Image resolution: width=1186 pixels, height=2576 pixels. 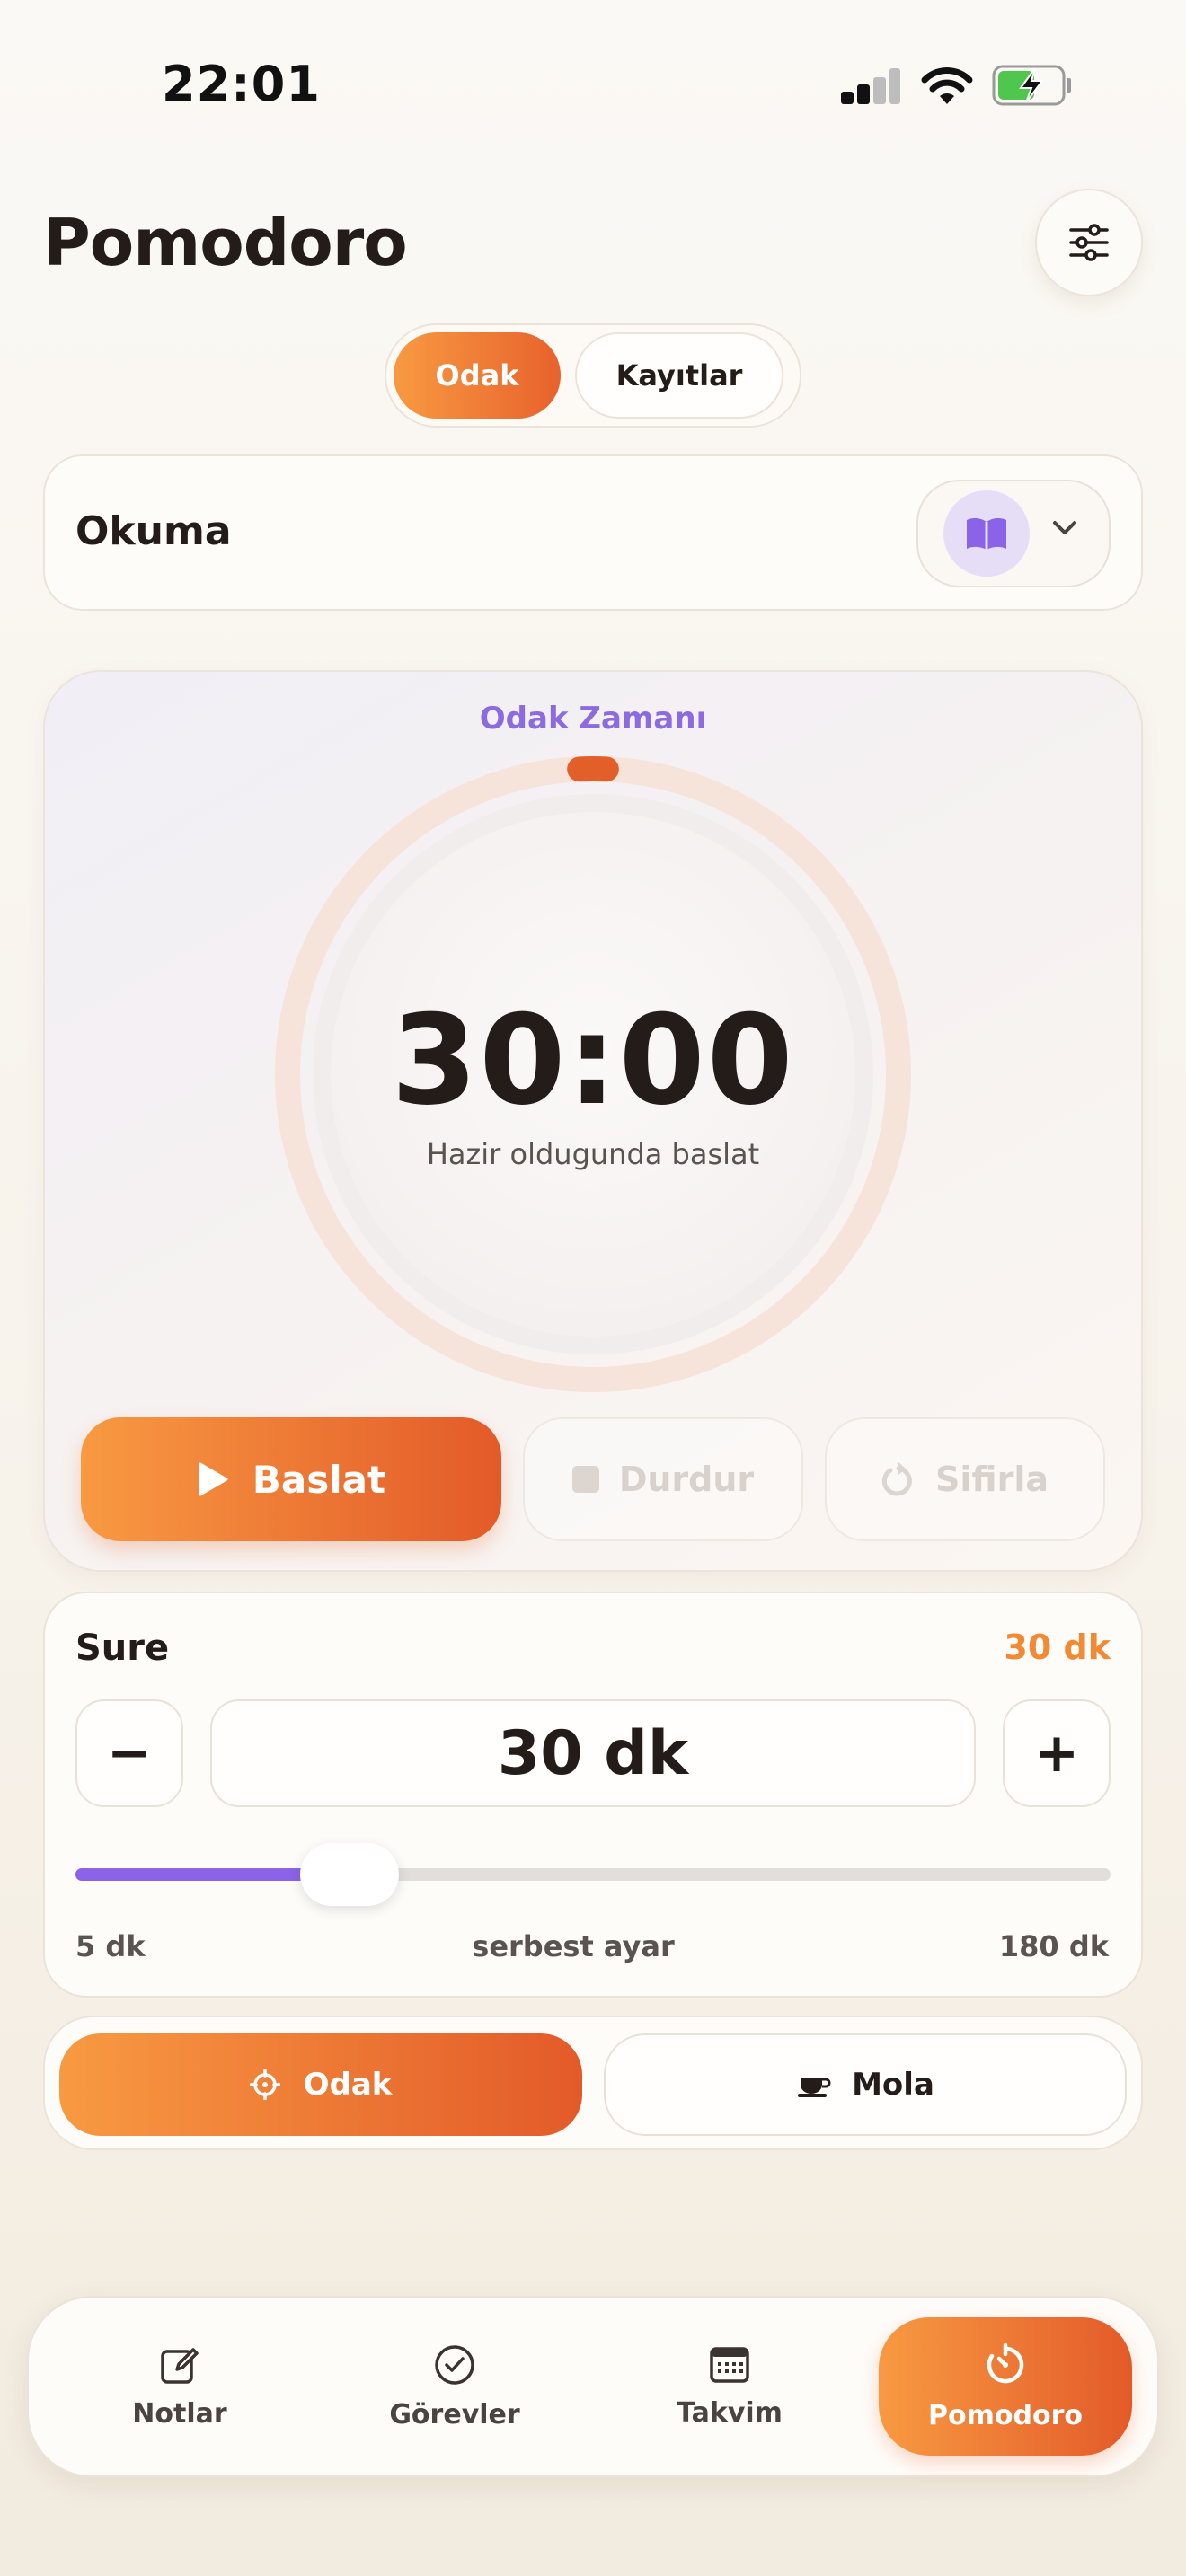 What do you see at coordinates (1005, 2386) in the screenshot?
I see `tab-pomodoro: Pomodoro` at bounding box center [1005, 2386].